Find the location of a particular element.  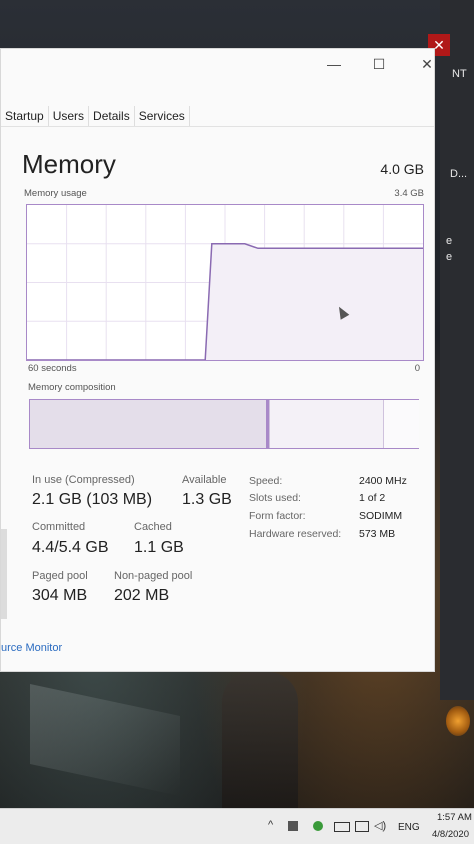

tab-details: Details is located at coordinates (112, 116).